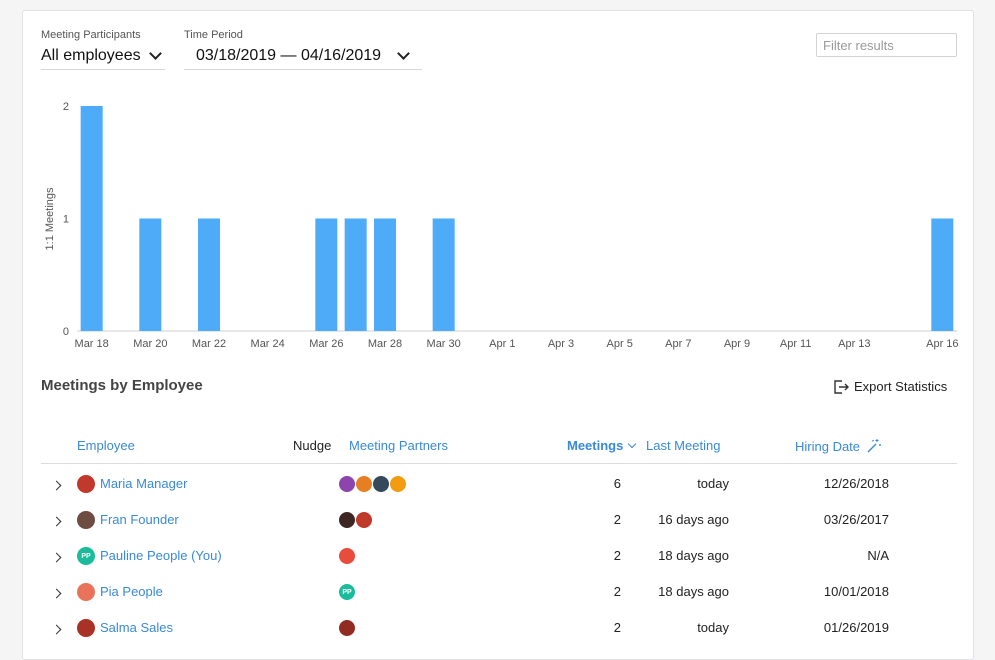 The image size is (995, 660). What do you see at coordinates (617, 483) in the screenshot?
I see `meetings-count: 6` at bounding box center [617, 483].